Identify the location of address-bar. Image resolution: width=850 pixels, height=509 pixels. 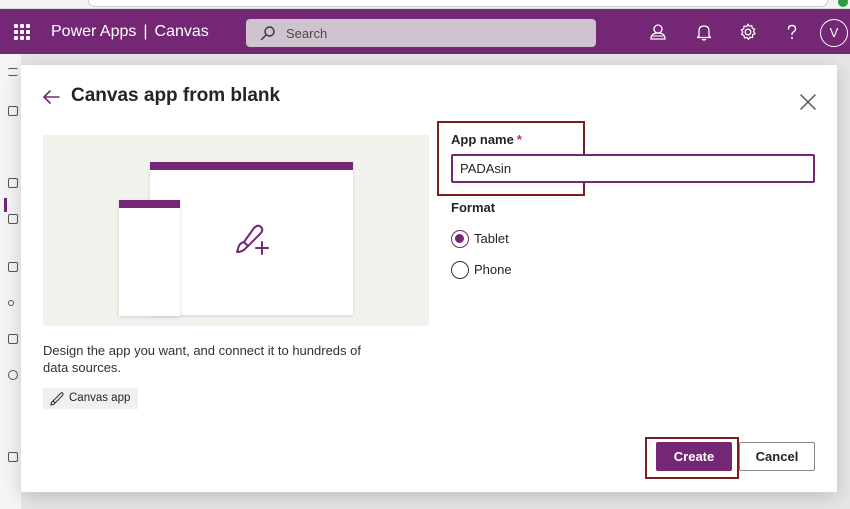
(458, 3).